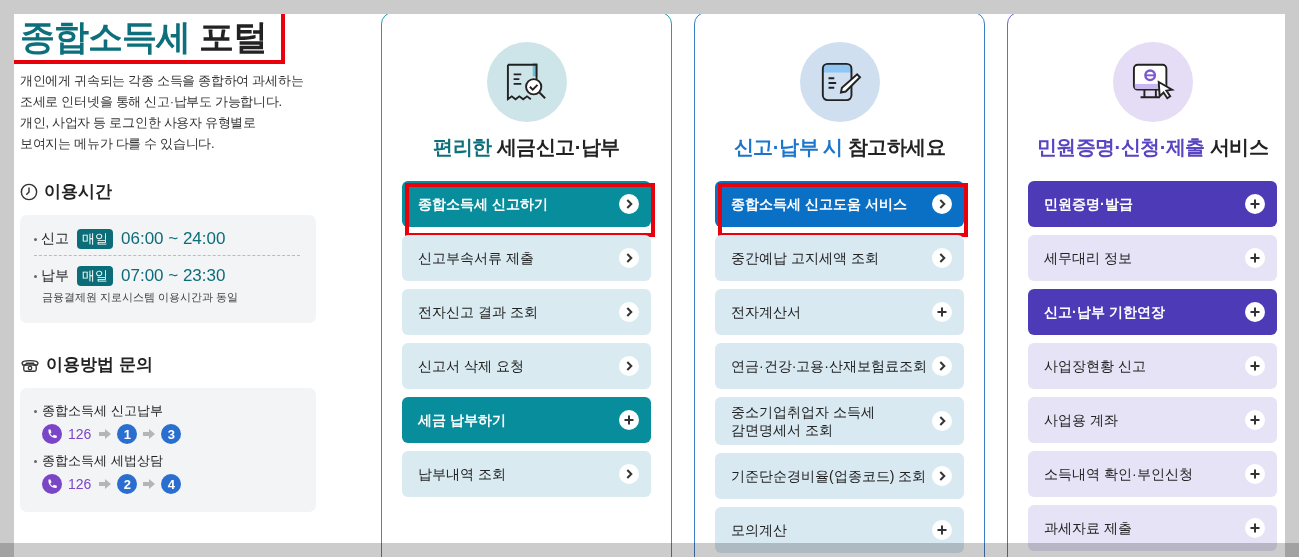 This screenshot has width=1299, height=557. Describe the element at coordinates (526, 366) in the screenshot. I see `menu-item: 신고서 삭제 요청` at that location.